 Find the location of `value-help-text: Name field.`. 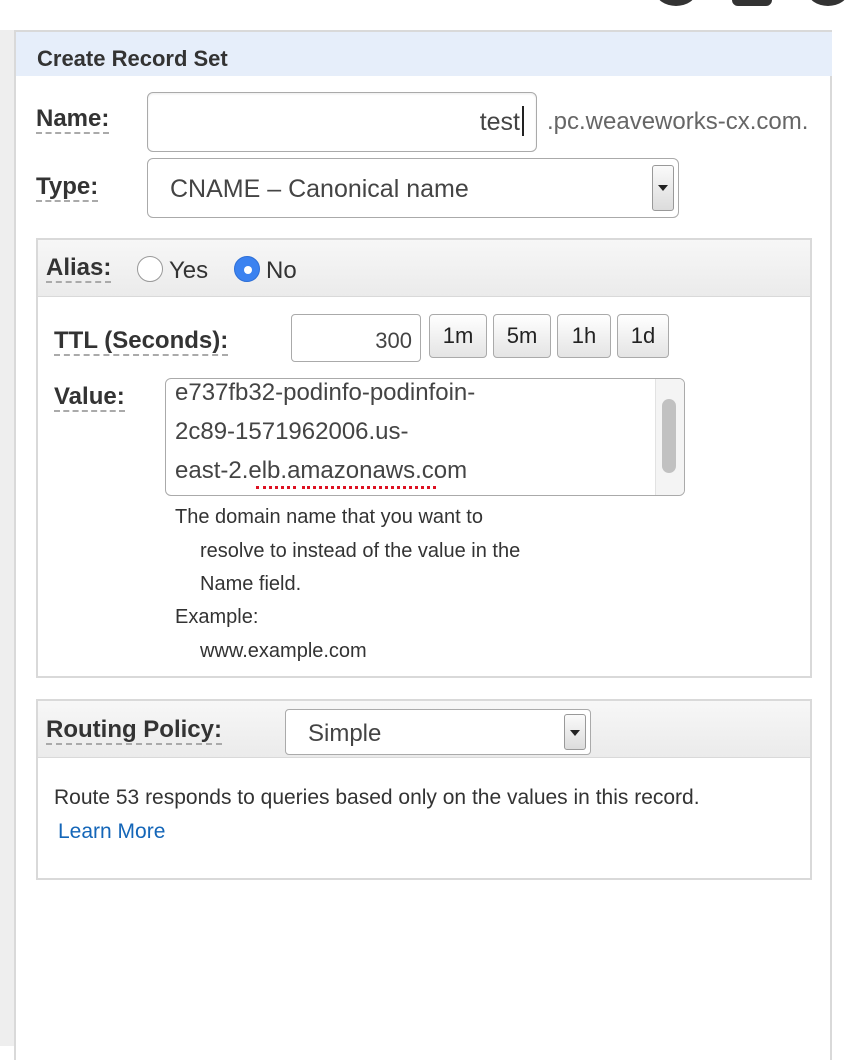

value-help-text: Name field. is located at coordinates (251, 584).